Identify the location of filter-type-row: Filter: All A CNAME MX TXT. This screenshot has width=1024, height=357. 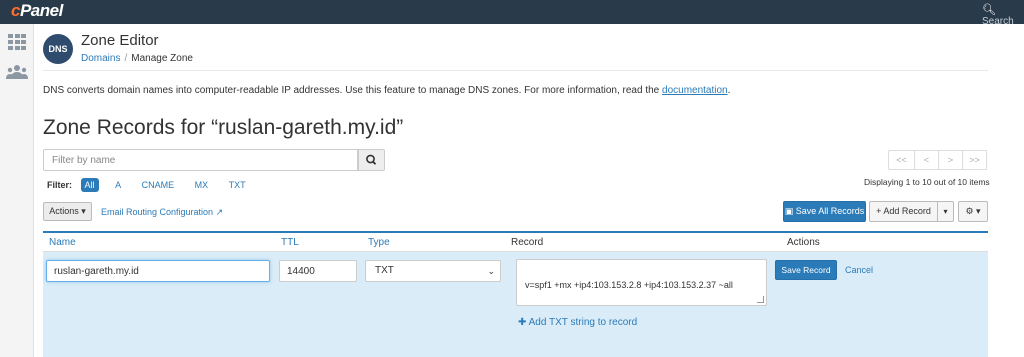
(153, 185).